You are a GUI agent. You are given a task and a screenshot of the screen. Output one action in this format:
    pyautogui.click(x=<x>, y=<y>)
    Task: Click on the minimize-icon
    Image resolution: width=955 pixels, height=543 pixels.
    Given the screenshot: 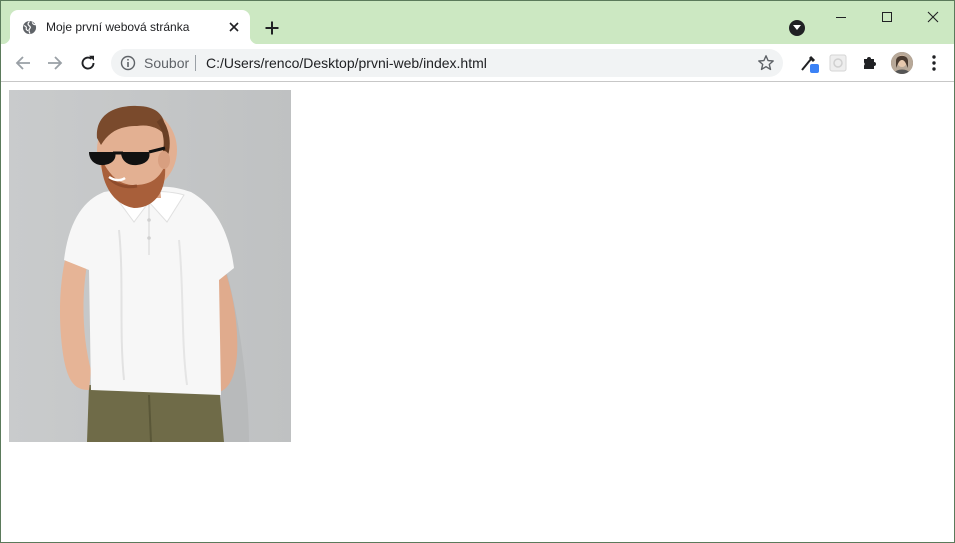 What is the action you would take?
    pyautogui.click(x=841, y=17)
    